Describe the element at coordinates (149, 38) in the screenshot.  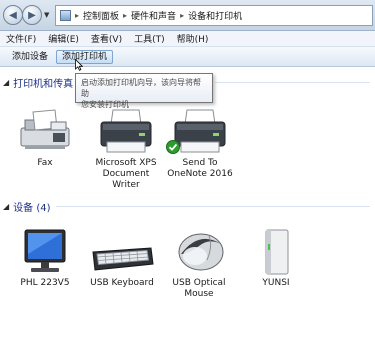
I see `menu-tools: 工具(T)` at that location.